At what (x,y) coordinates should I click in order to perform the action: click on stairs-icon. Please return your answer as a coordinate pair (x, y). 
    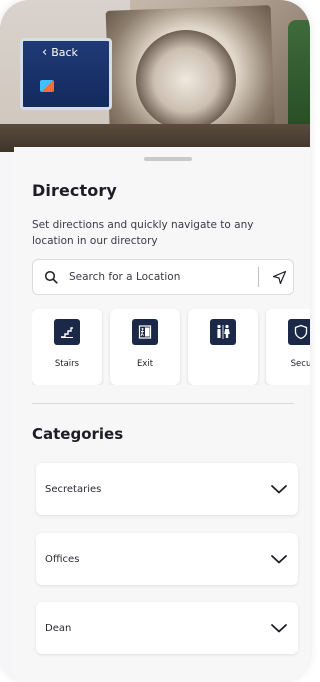
    Looking at the image, I should click on (67, 332).